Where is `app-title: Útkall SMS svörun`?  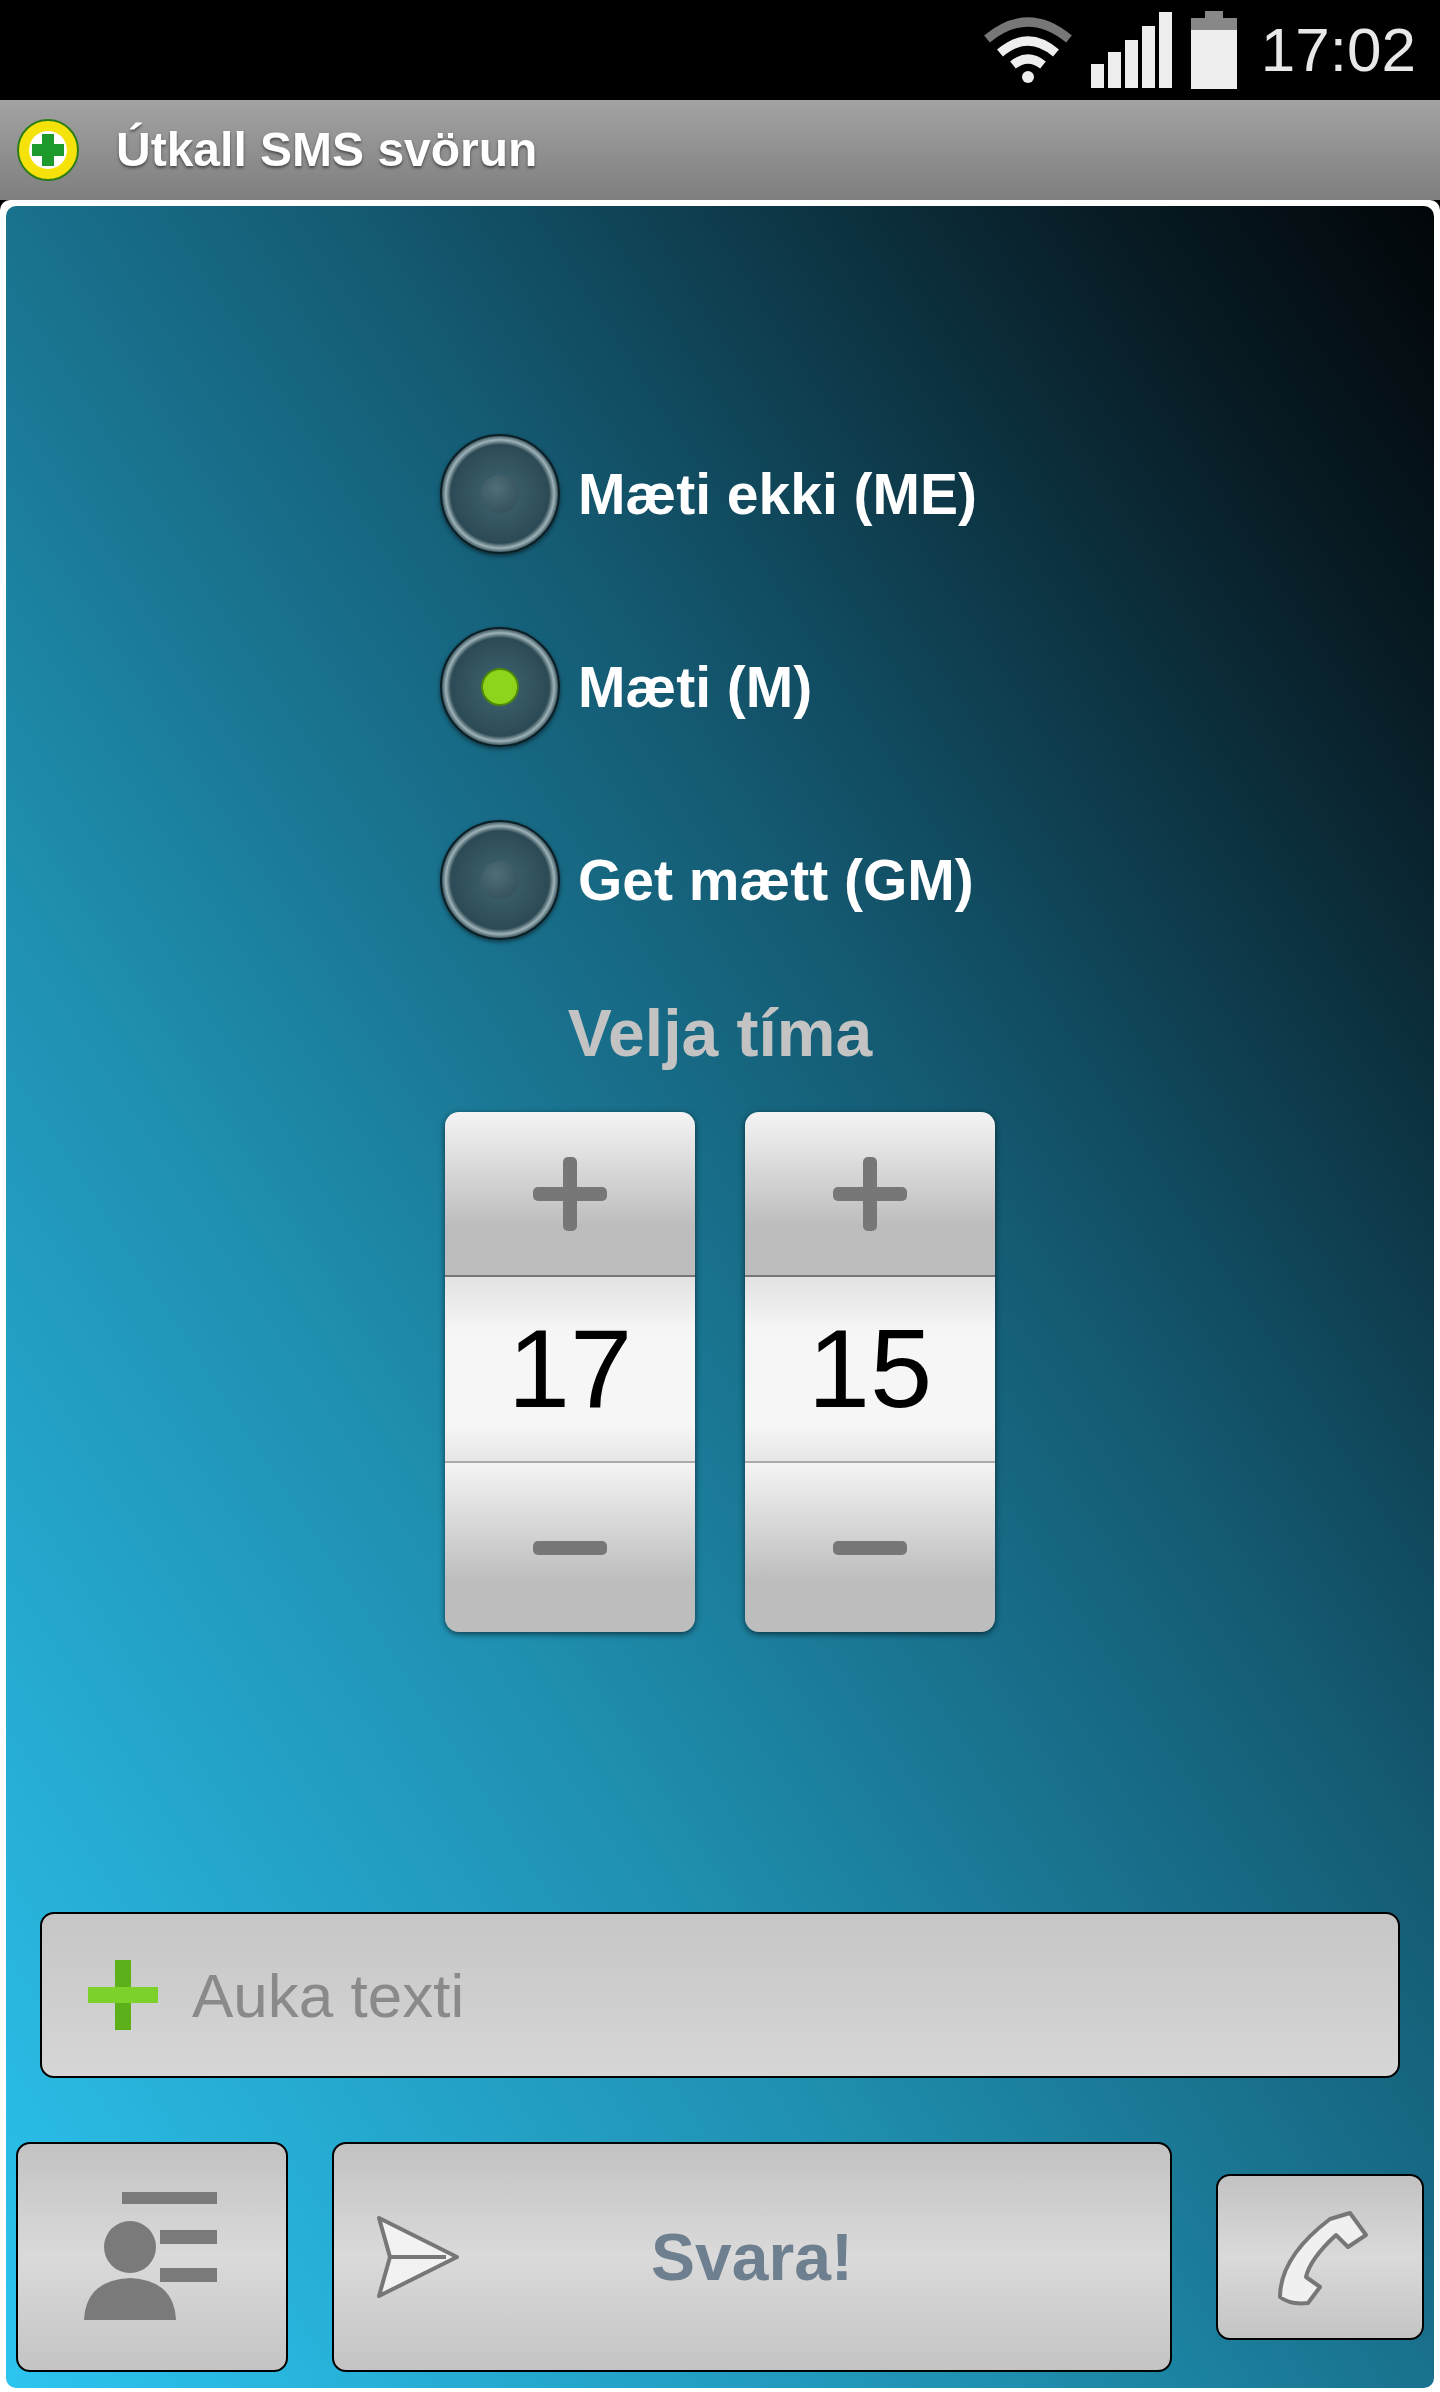
app-title: Útkall SMS svörun is located at coordinates (327, 149).